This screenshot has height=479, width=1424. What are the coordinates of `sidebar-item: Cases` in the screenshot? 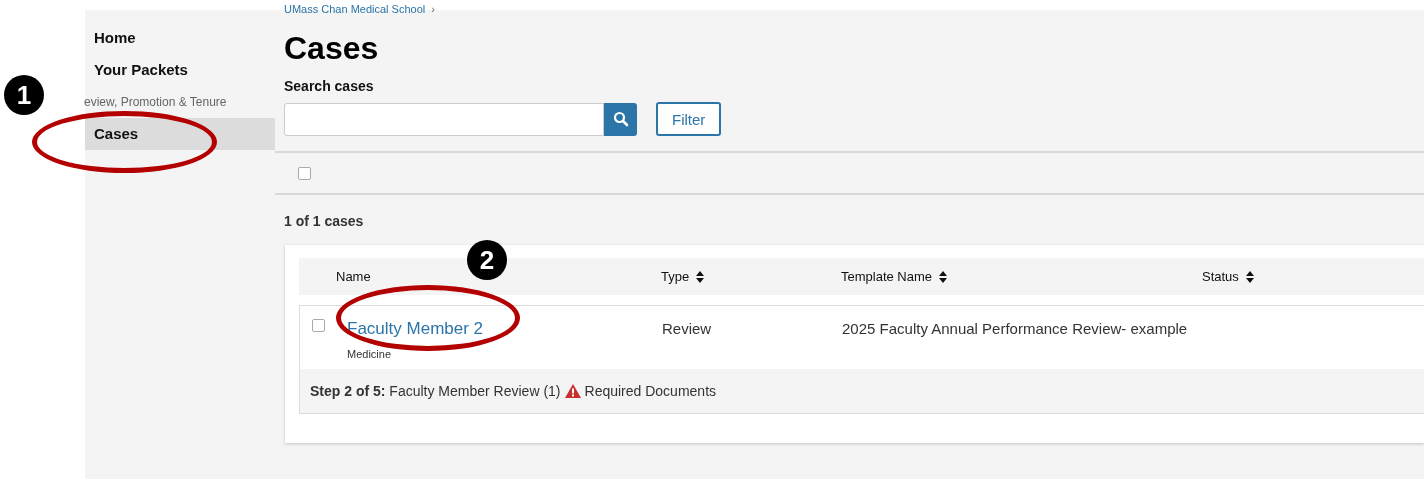 It's located at (180, 134).